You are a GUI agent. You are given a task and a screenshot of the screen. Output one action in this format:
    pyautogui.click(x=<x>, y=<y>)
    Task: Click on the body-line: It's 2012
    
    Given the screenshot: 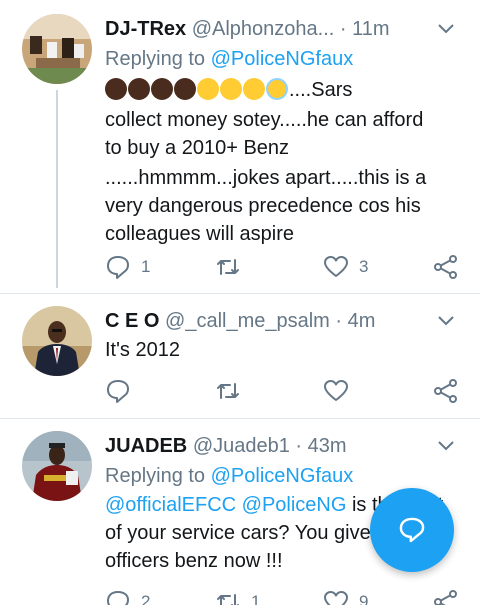 What is the action you would take?
    pyautogui.click(x=142, y=350)
    